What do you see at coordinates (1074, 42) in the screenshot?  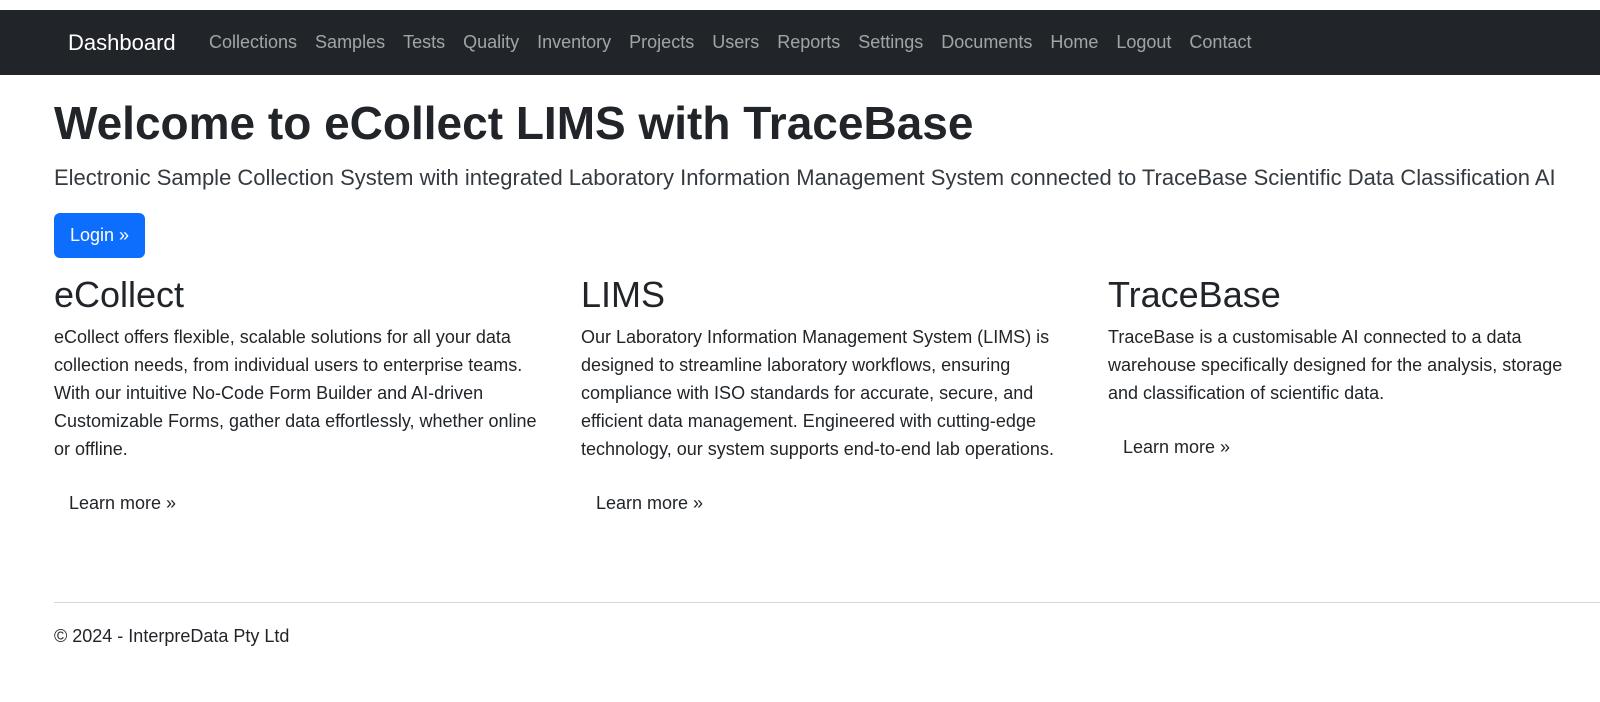 I see `nav-link-home: Home` at bounding box center [1074, 42].